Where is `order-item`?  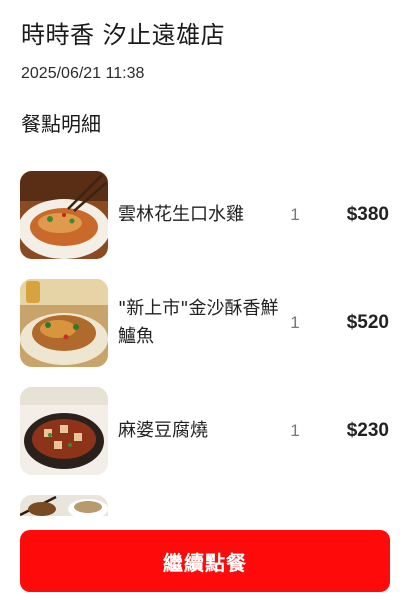
order-item is located at coordinates (205, 504).